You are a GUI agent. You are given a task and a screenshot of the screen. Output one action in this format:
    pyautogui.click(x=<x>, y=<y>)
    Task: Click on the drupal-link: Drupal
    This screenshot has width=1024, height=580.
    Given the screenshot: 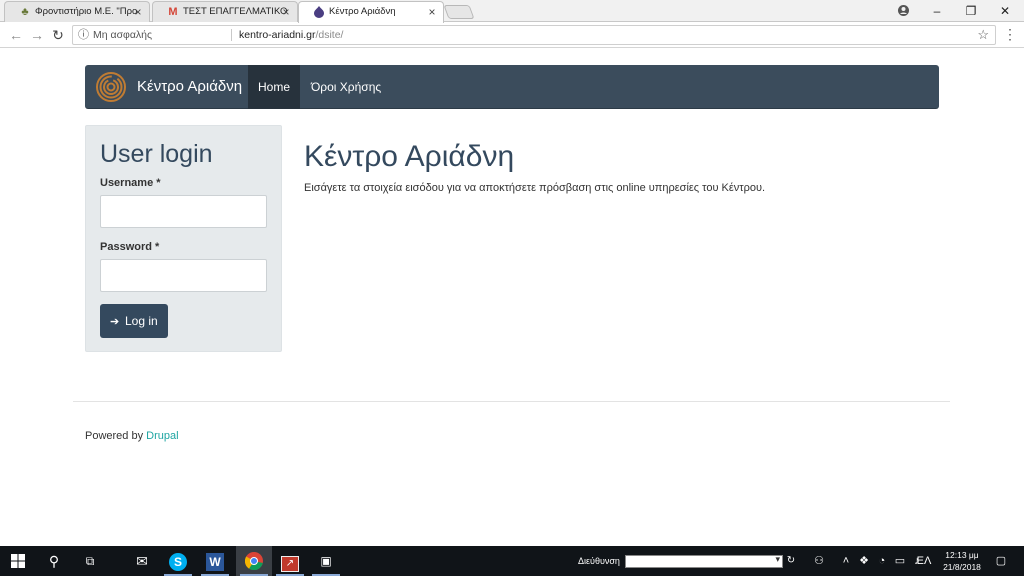 What is the action you would take?
    pyautogui.click(x=162, y=436)
    